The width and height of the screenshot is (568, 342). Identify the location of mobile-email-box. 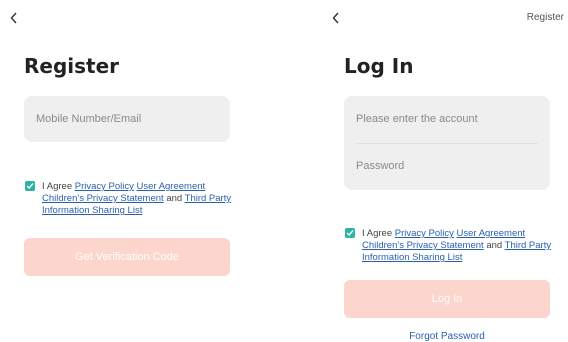
(127, 119).